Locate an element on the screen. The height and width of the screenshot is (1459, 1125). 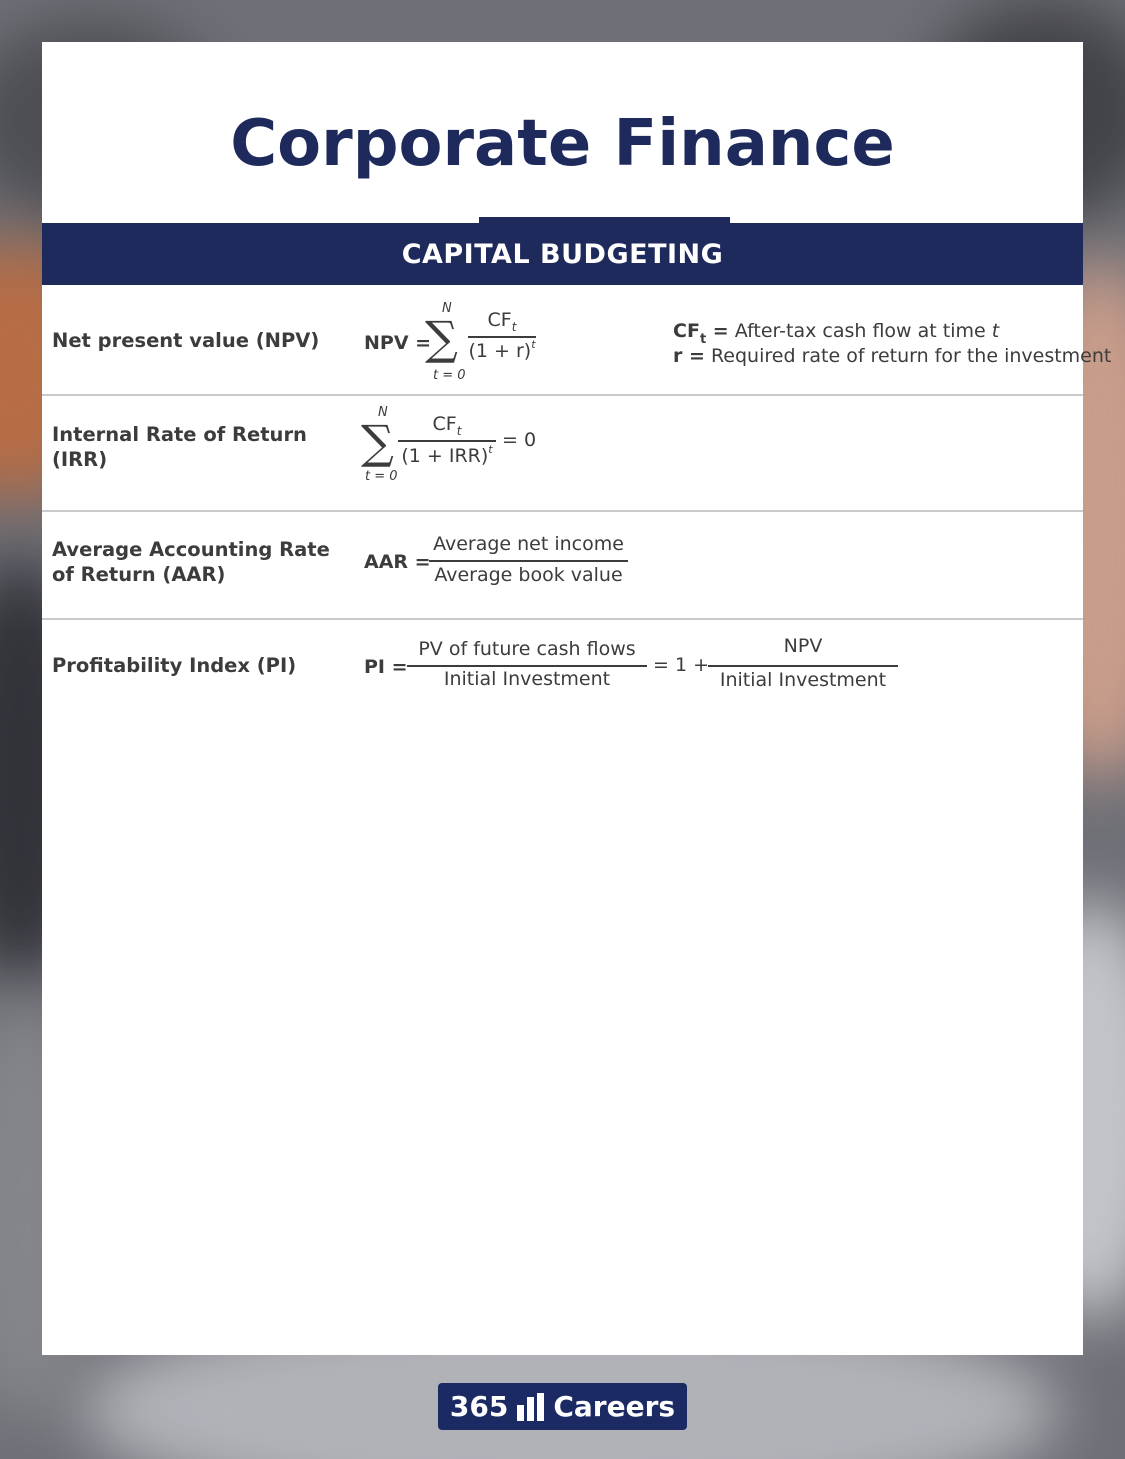
fraction-numerator: Average net income is located at coordinates (528, 544).